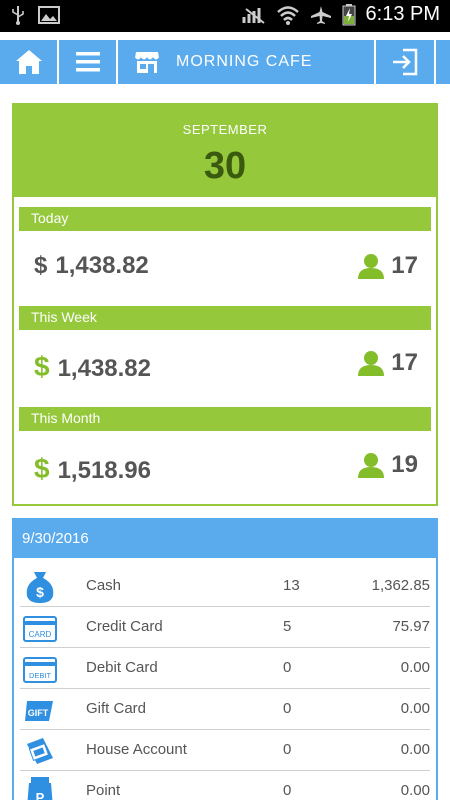 The image size is (450, 800). I want to click on period-week-label: This Week, so click(225, 318).